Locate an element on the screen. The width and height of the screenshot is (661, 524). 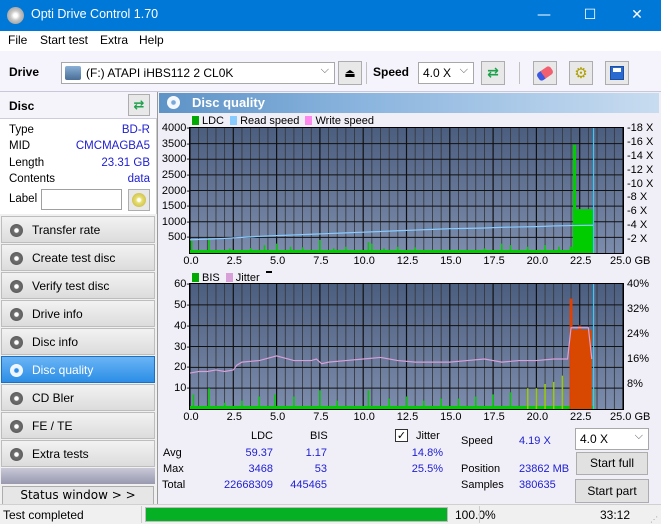
save-button is located at coordinates (617, 73).